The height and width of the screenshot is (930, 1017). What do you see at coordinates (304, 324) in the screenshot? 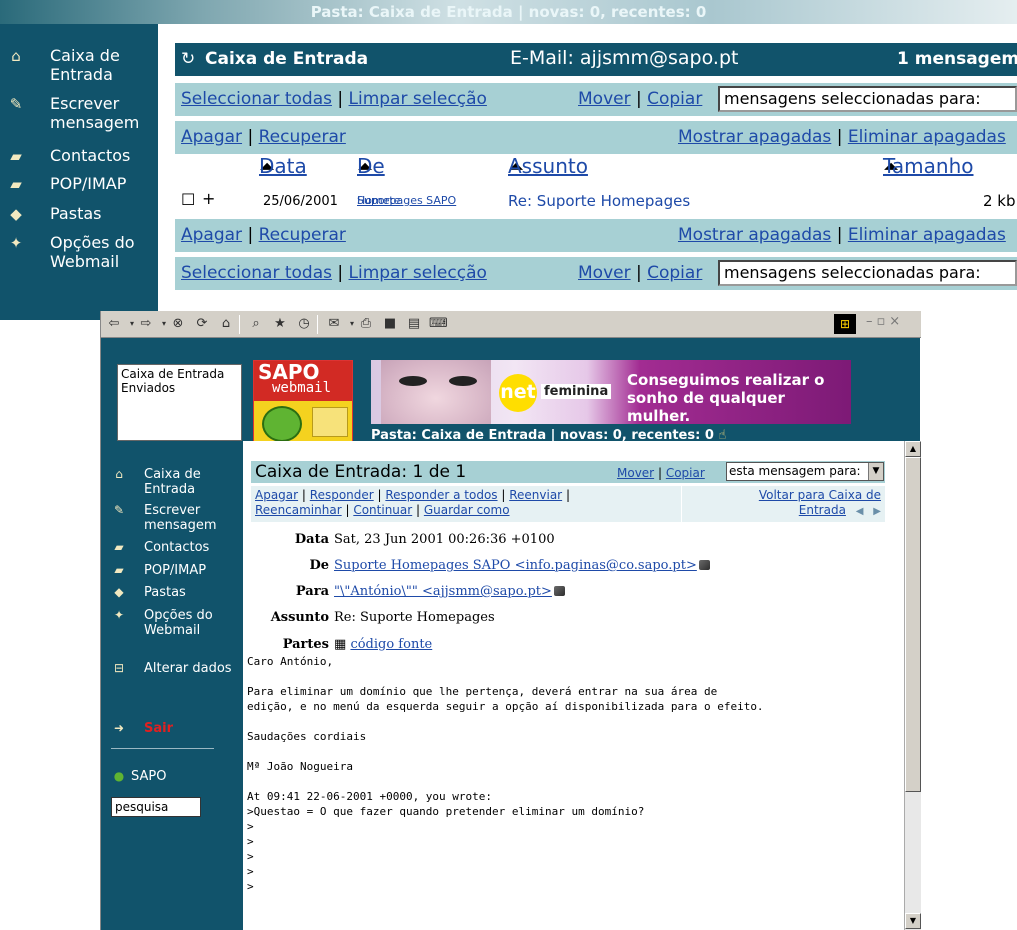
I see `history-icon: ◷` at bounding box center [304, 324].